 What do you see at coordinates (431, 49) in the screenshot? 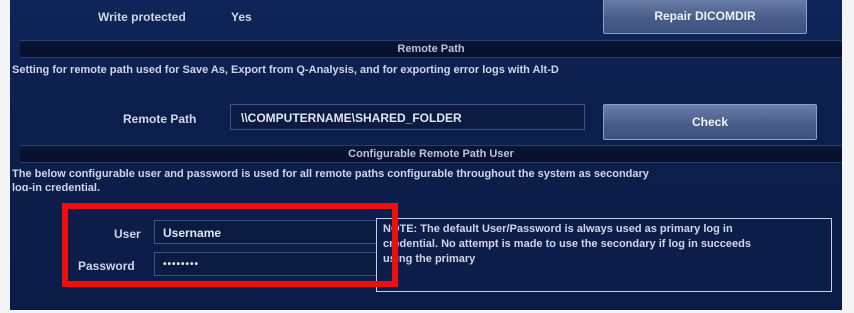
I see `remote-path-header: Remote Path` at bounding box center [431, 49].